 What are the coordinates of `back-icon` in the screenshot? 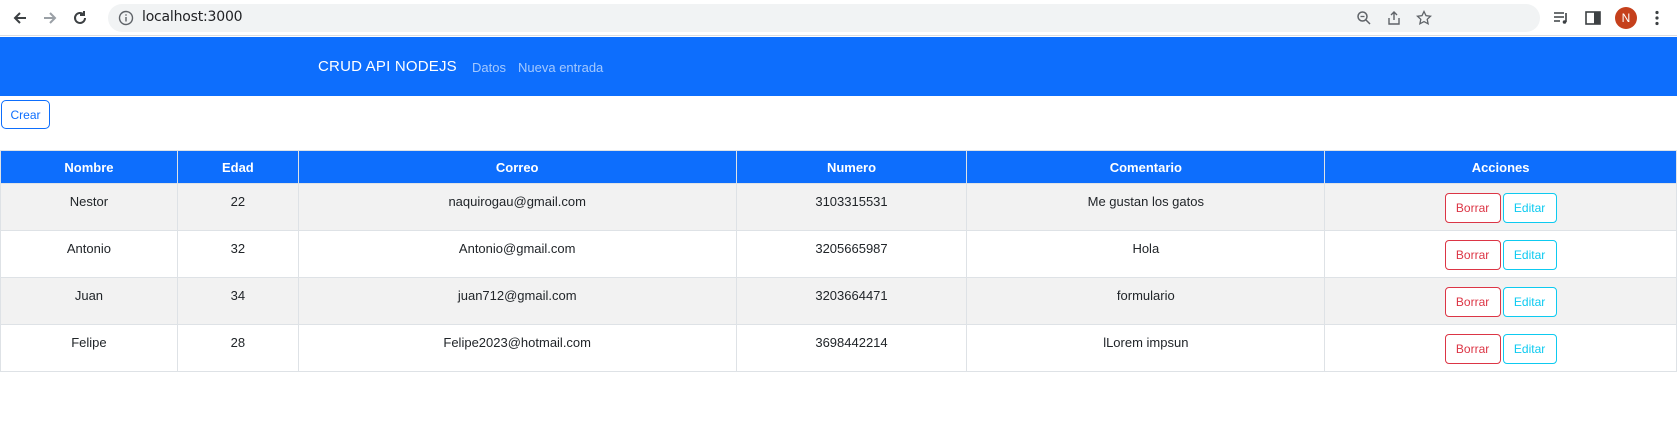 It's located at (20, 18).